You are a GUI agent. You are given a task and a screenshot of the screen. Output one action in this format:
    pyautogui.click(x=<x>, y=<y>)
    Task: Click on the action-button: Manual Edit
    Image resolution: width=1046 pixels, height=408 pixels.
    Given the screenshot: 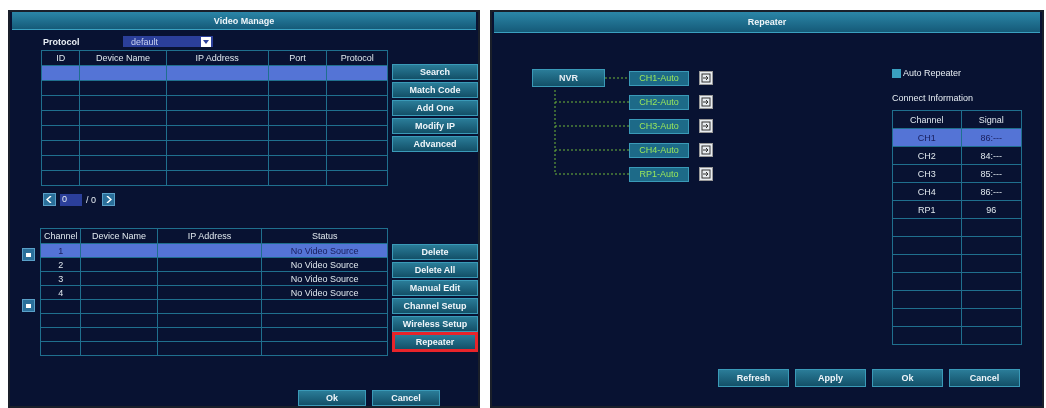 What is the action you would take?
    pyautogui.click(x=435, y=288)
    